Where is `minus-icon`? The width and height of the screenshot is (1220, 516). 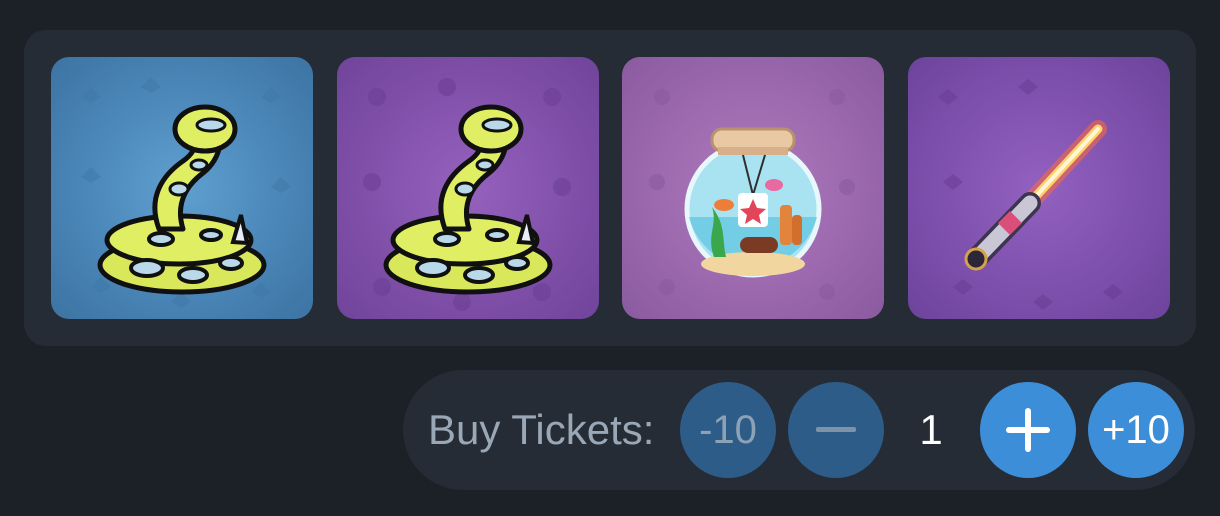 minus-icon is located at coordinates (836, 429).